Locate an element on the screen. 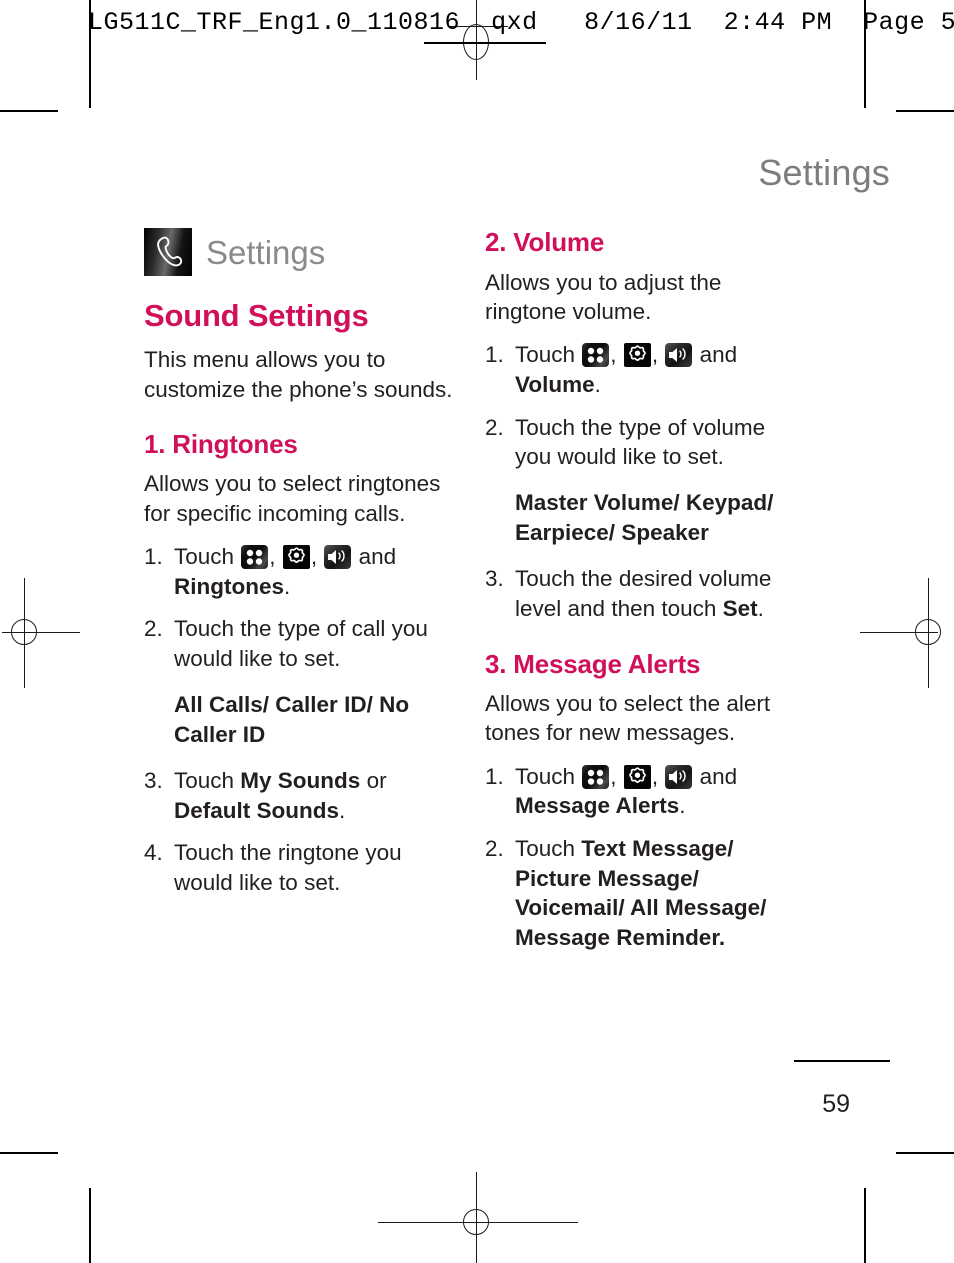 The height and width of the screenshot is (1263, 954). section-header: Settings is located at coordinates (299, 252).